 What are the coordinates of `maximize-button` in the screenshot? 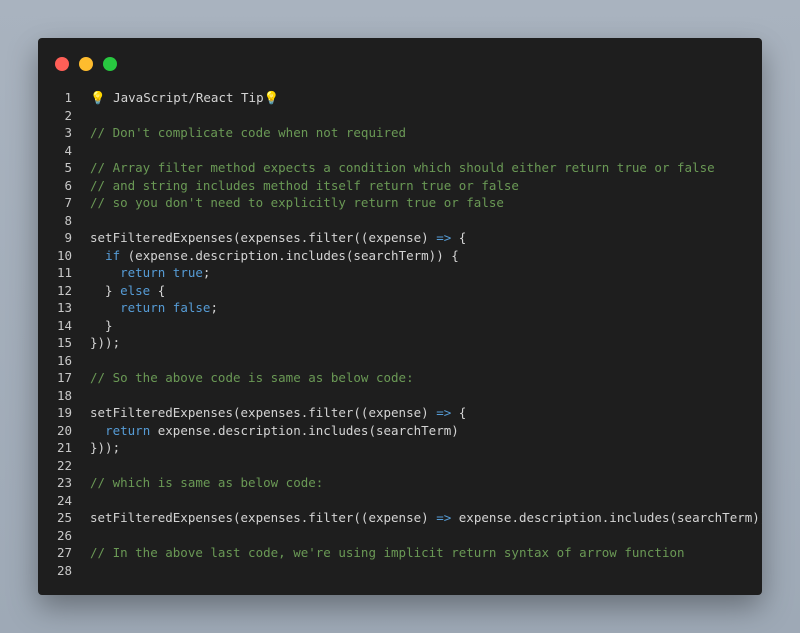 It's located at (110, 64).